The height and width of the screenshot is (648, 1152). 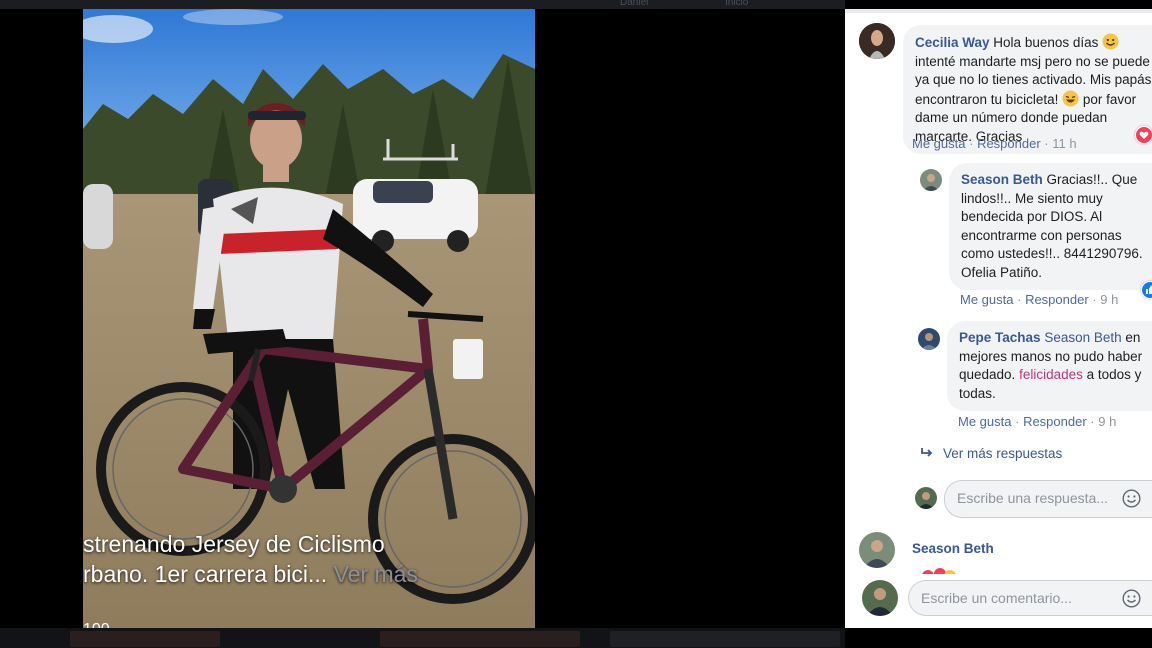 I want to click on comment-author: Cecilia Way, so click(x=952, y=42).